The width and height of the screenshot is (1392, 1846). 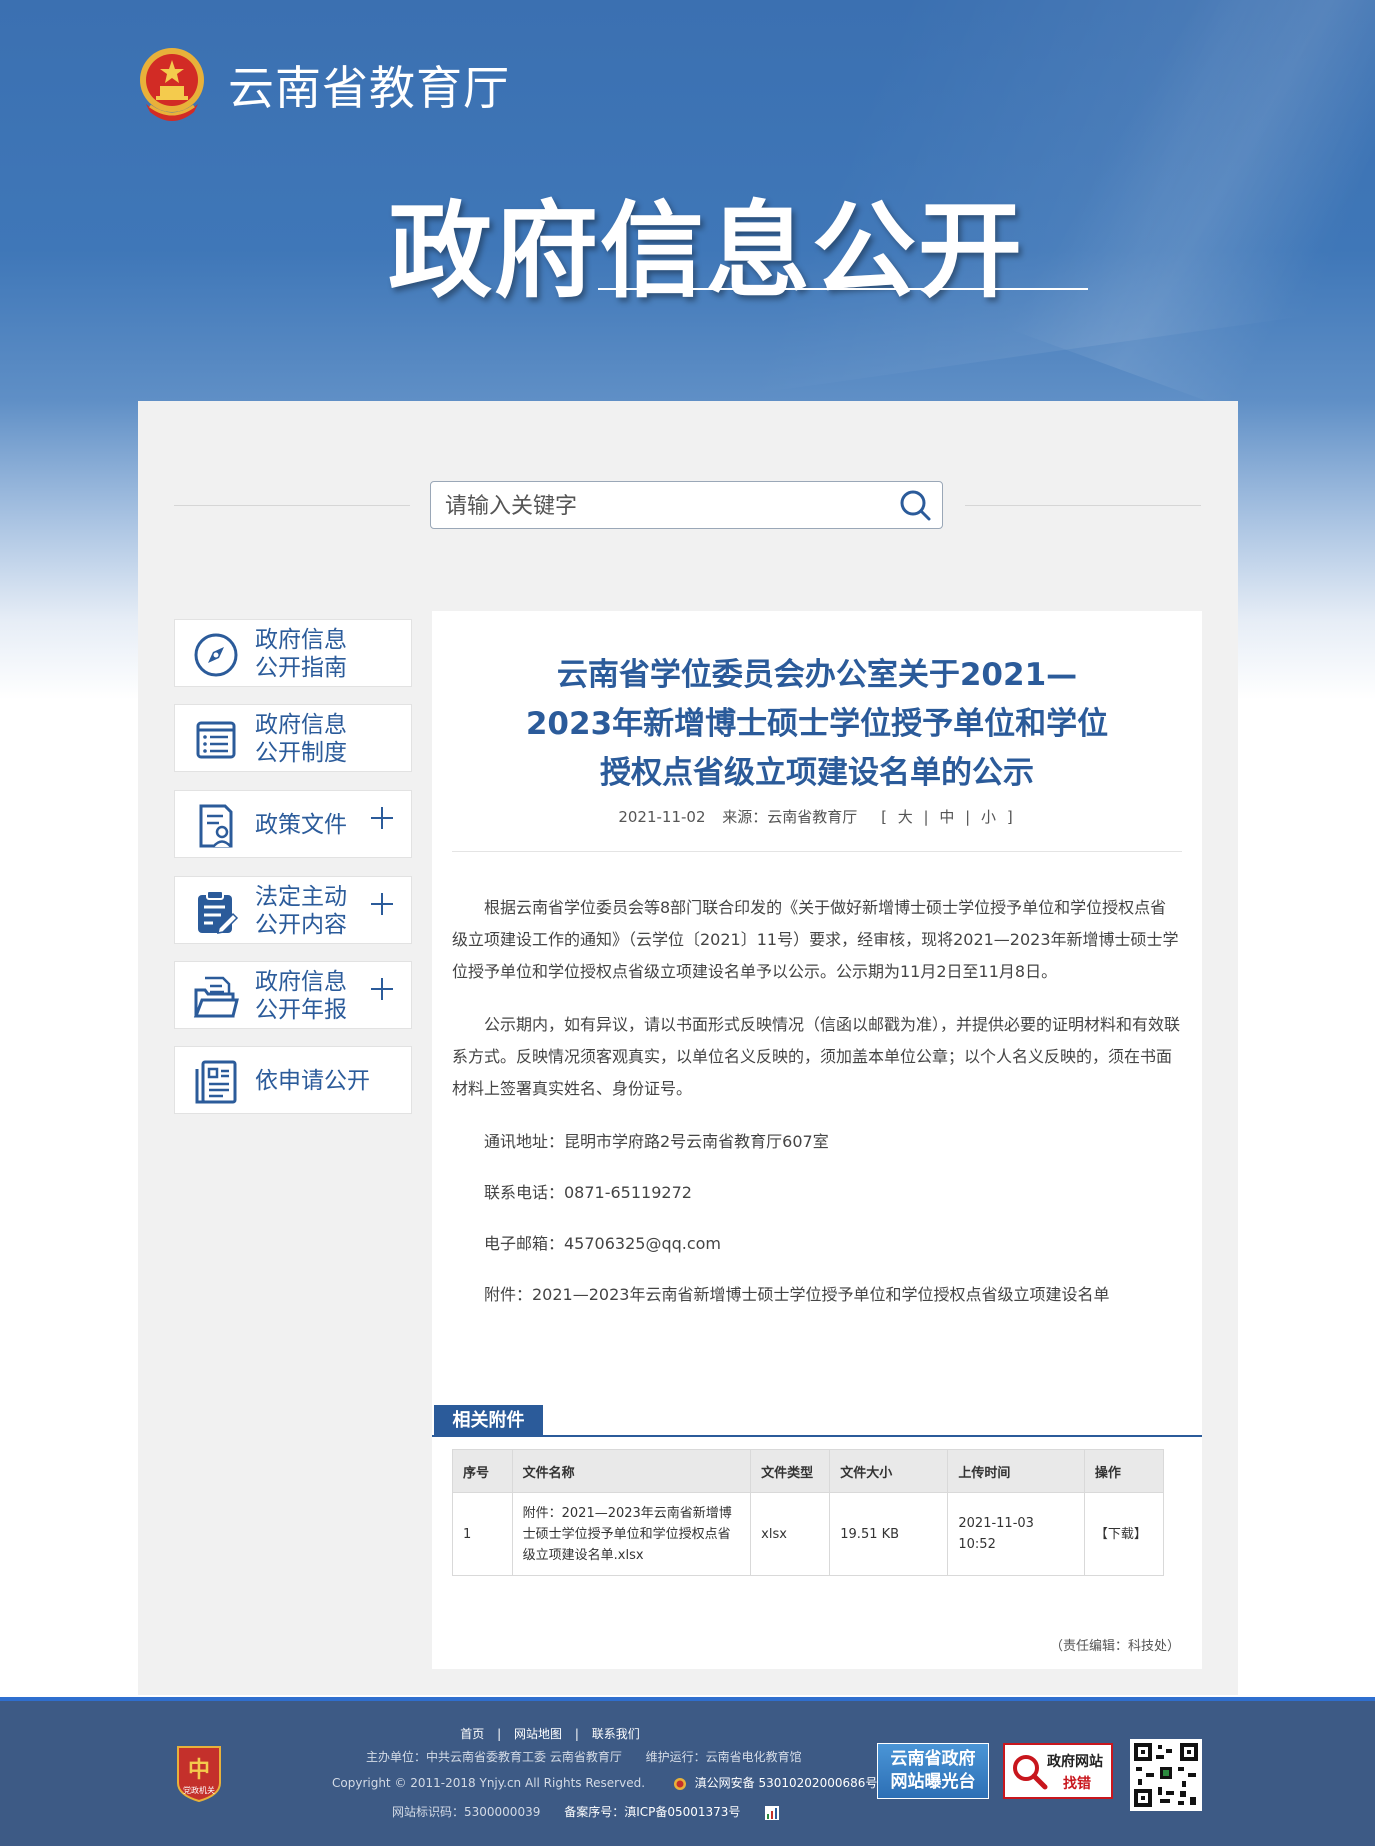 I want to click on magnifier-icon, so click(x=1030, y=1772).